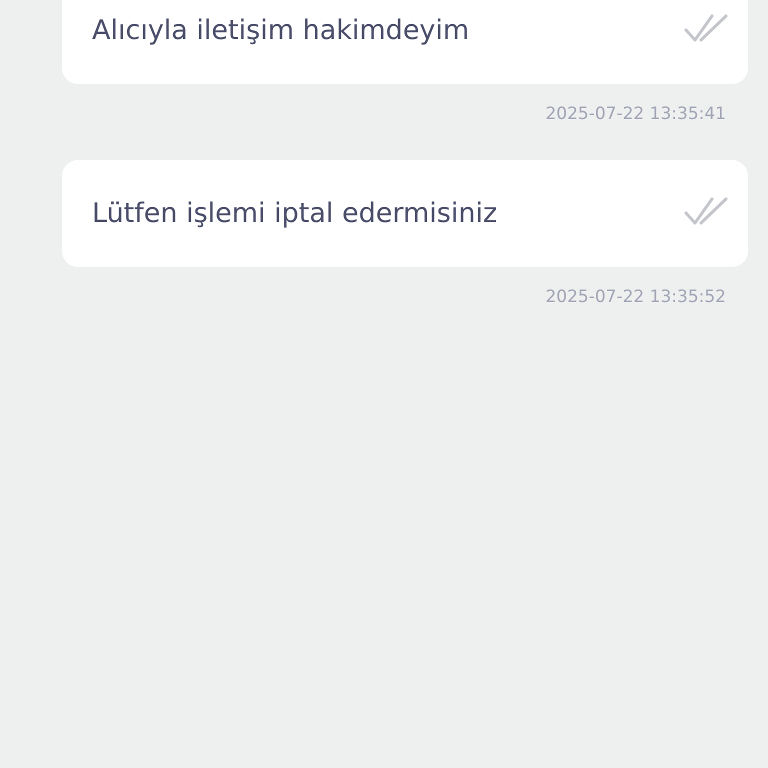  I want to click on message-text: Lütfen işlemi iptal edermisiniz, so click(295, 213).